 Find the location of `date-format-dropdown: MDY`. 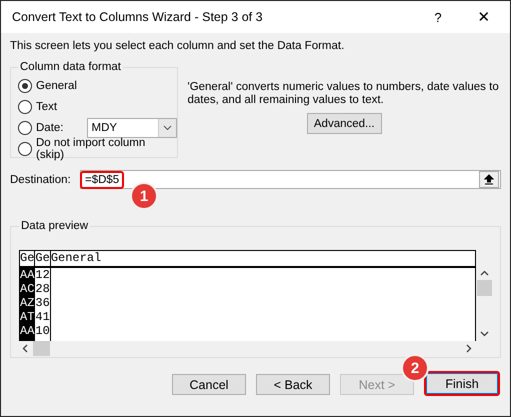

date-format-dropdown: MDY is located at coordinates (131, 128).